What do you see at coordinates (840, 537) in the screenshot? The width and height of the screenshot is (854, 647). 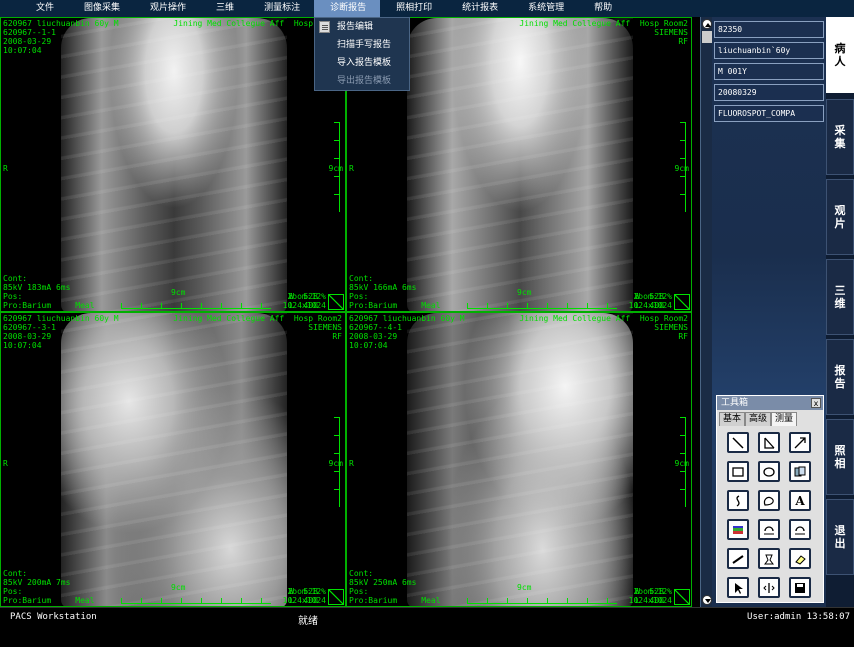 I see `side-tab-6: 退出` at bounding box center [840, 537].